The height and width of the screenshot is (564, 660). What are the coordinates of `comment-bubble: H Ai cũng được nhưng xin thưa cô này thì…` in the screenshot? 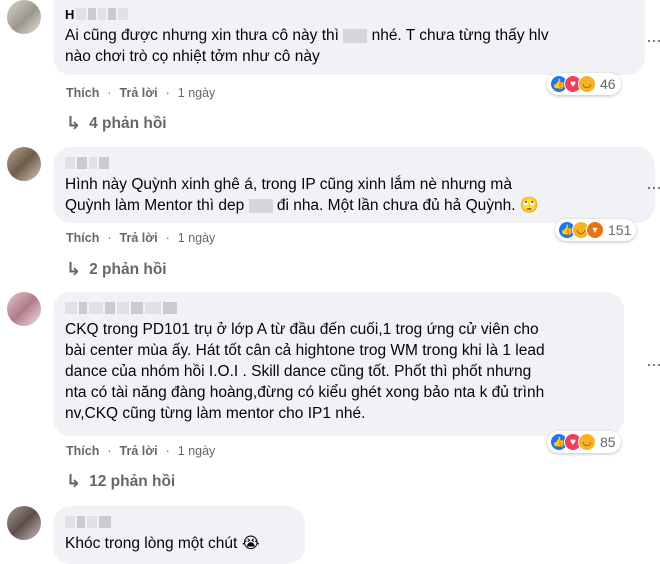 It's located at (349, 37).